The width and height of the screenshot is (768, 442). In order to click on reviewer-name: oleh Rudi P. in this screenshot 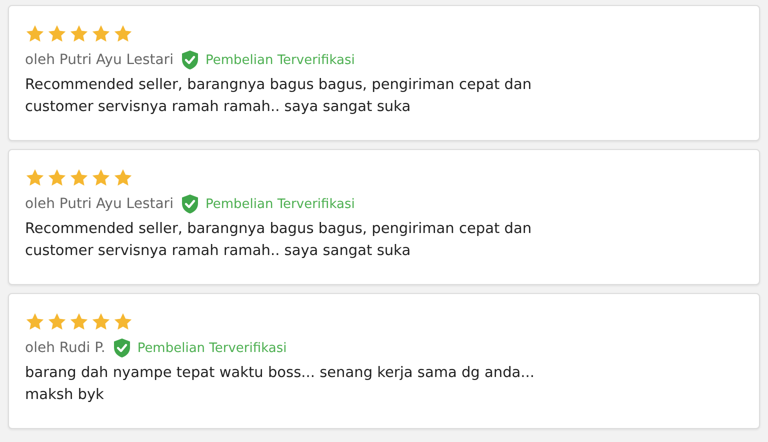, I will do `click(65, 348)`.